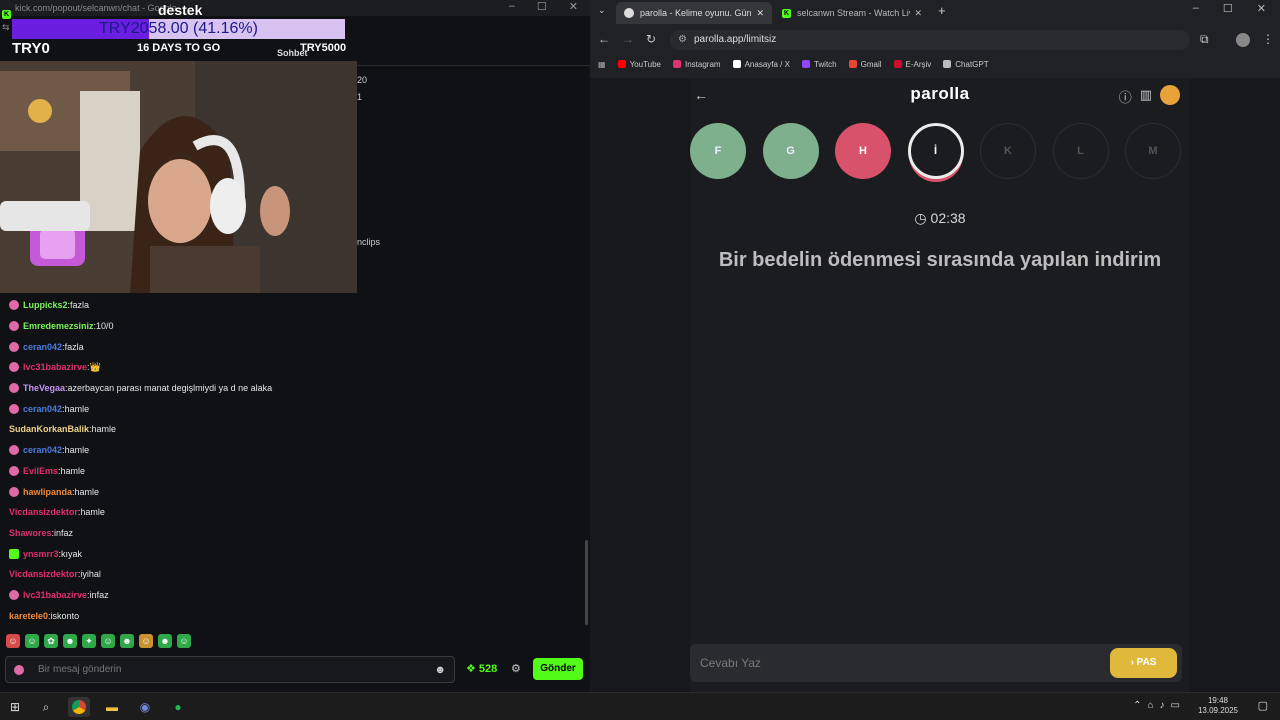 Image resolution: width=1280 pixels, height=720 pixels. Describe the element at coordinates (604, 39) in the screenshot. I see `back-icon: ←` at that location.